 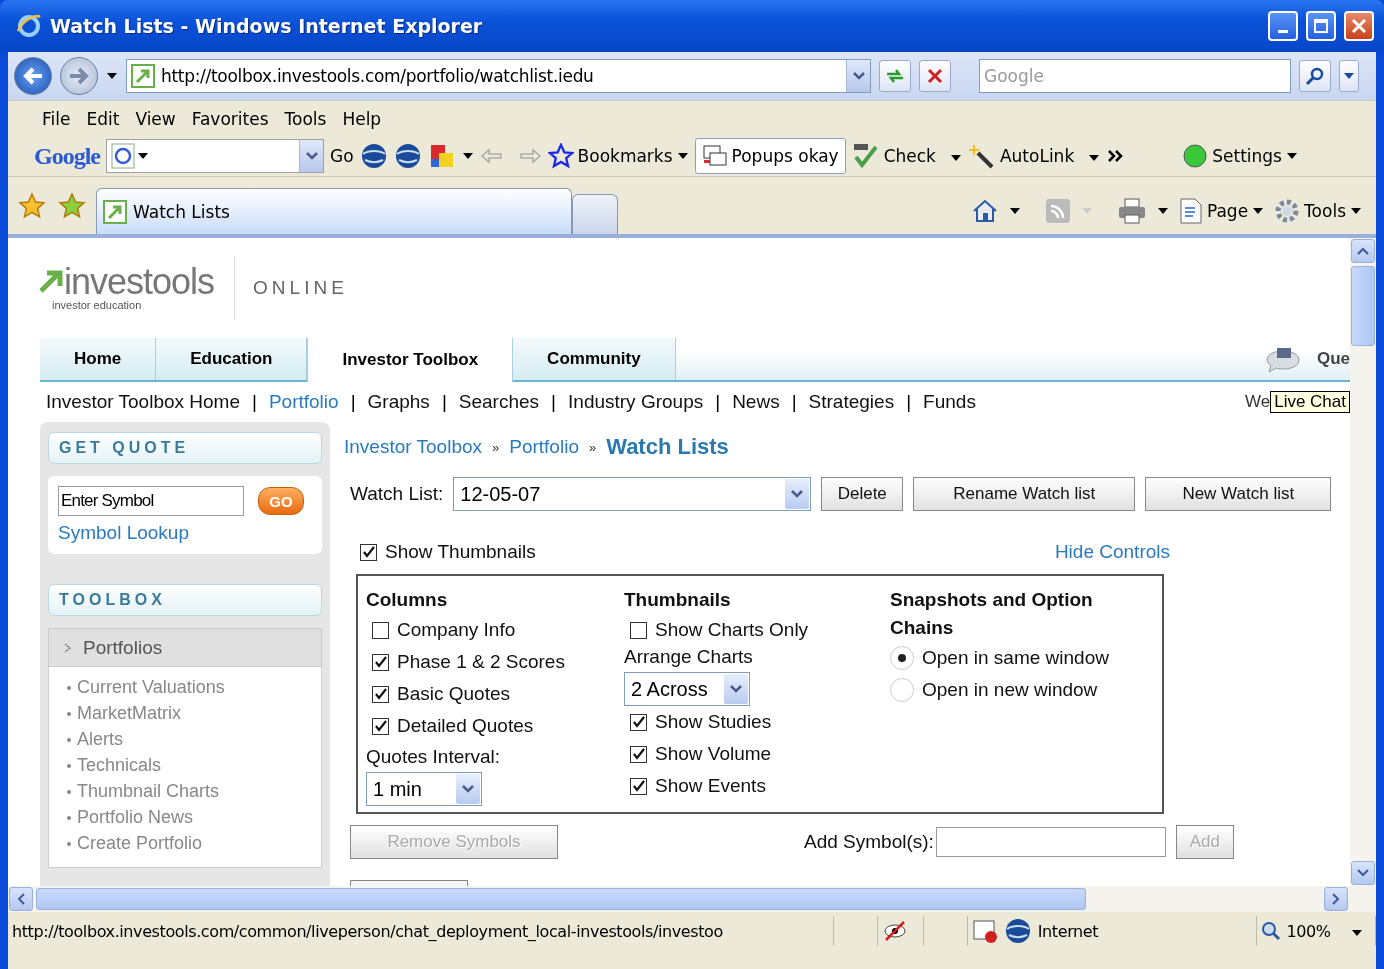 I want to click on interval-select: 1 min, so click(x=424, y=789).